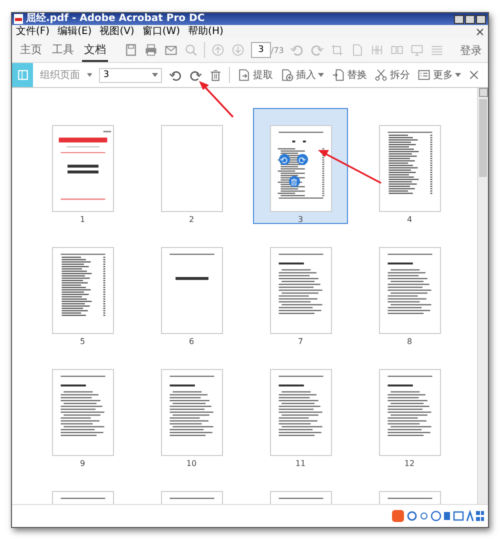 This screenshot has width=500, height=539. Describe the element at coordinates (244, 75) in the screenshot. I see `extract-icon` at that location.